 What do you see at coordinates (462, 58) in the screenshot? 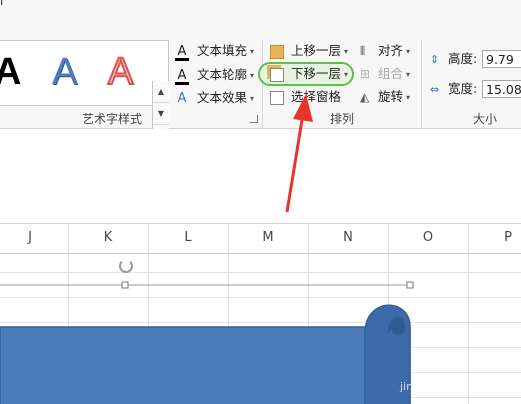
I see `height-label: 高度:` at bounding box center [462, 58].